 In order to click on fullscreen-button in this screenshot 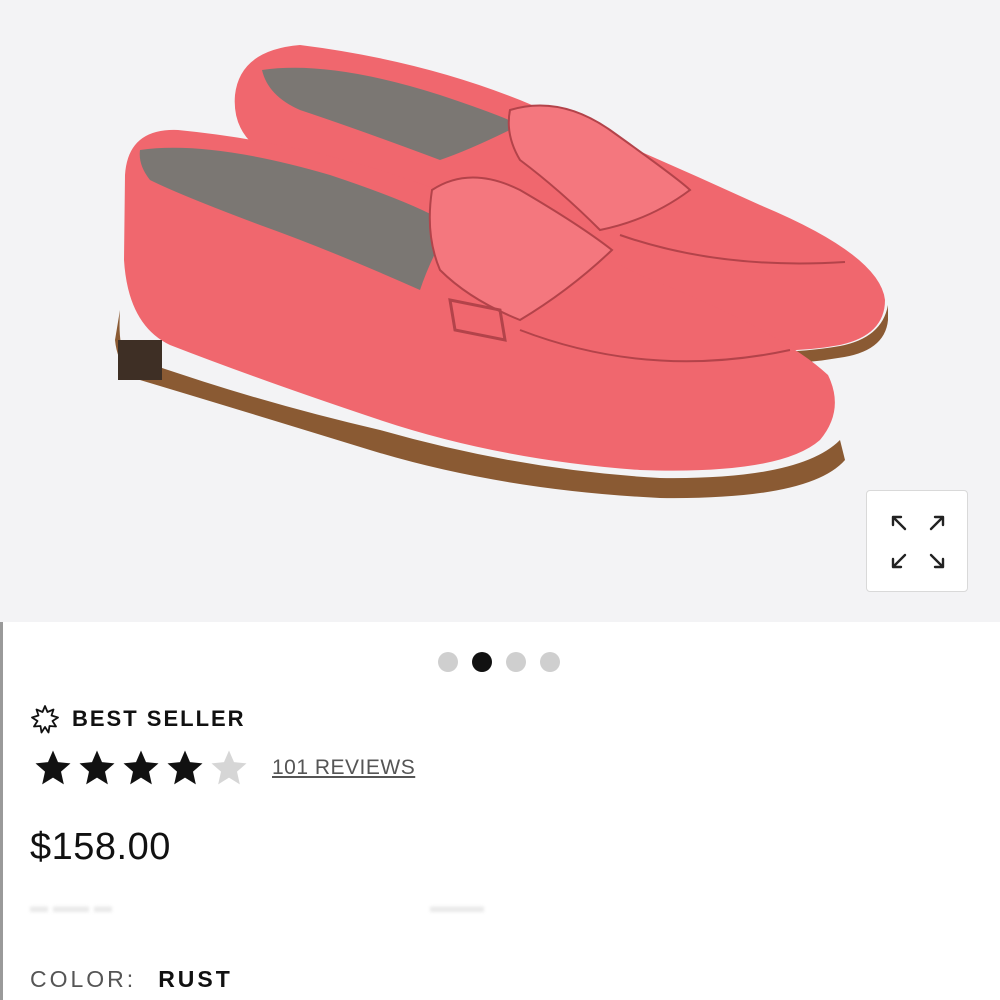, I will do `click(917, 541)`.